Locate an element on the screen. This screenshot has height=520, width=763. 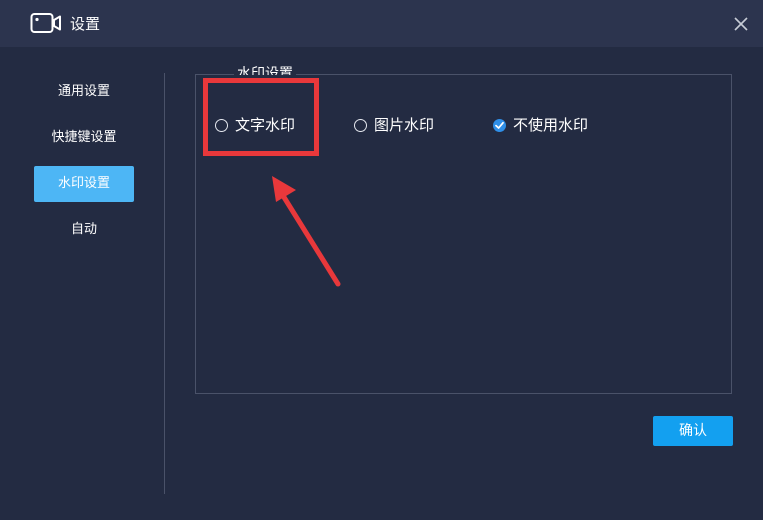
radio-checked-icon is located at coordinates (499, 125).